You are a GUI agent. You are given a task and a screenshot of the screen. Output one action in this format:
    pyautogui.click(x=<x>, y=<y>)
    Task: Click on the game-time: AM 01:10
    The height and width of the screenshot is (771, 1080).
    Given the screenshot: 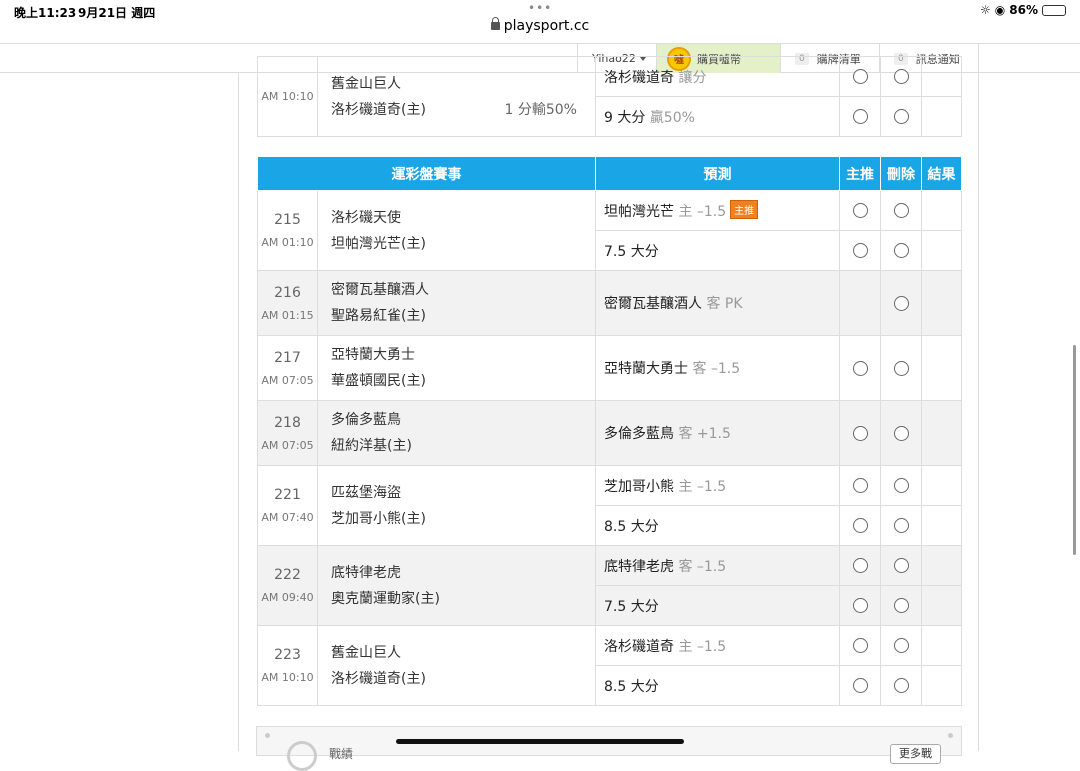 What is the action you would take?
    pyautogui.click(x=287, y=242)
    